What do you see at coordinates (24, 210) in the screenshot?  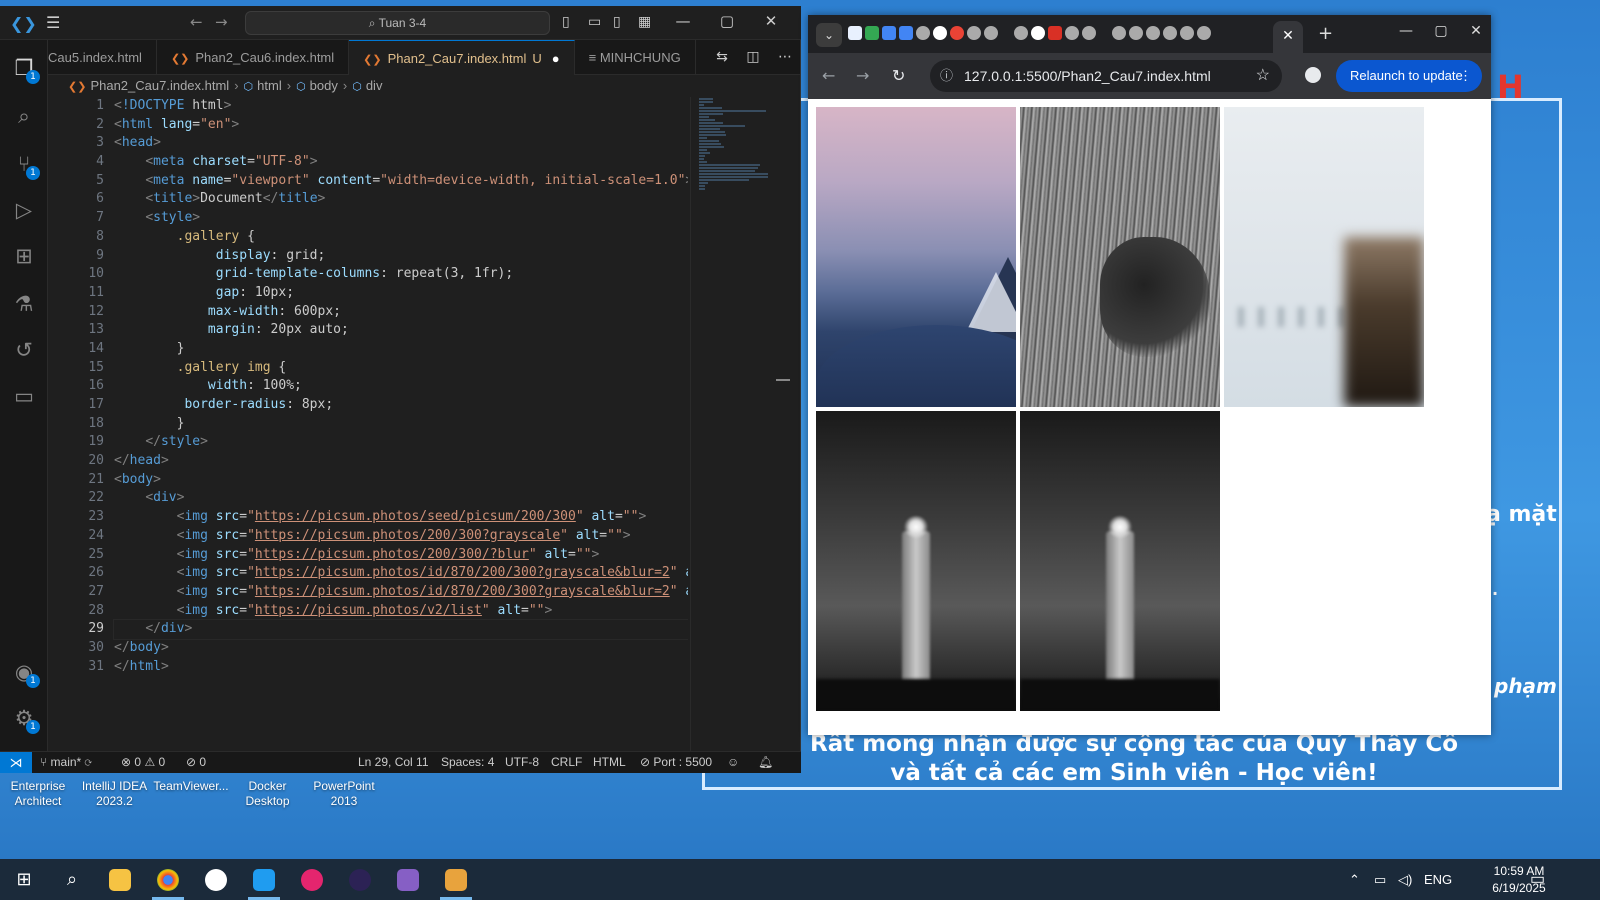 I see `run-debug-icon: ▷` at bounding box center [24, 210].